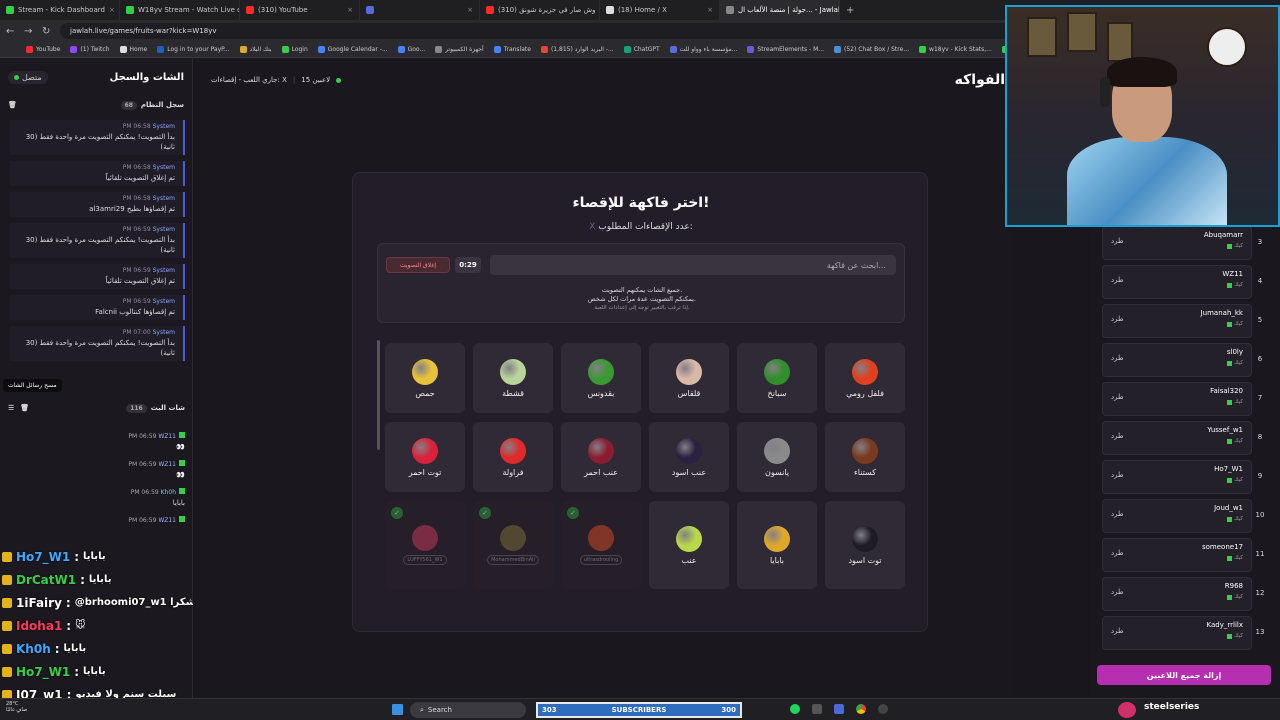 This screenshot has width=1280, height=720. Describe the element at coordinates (689, 457) in the screenshot. I see `fruit-tile: عنب اسود` at that location.